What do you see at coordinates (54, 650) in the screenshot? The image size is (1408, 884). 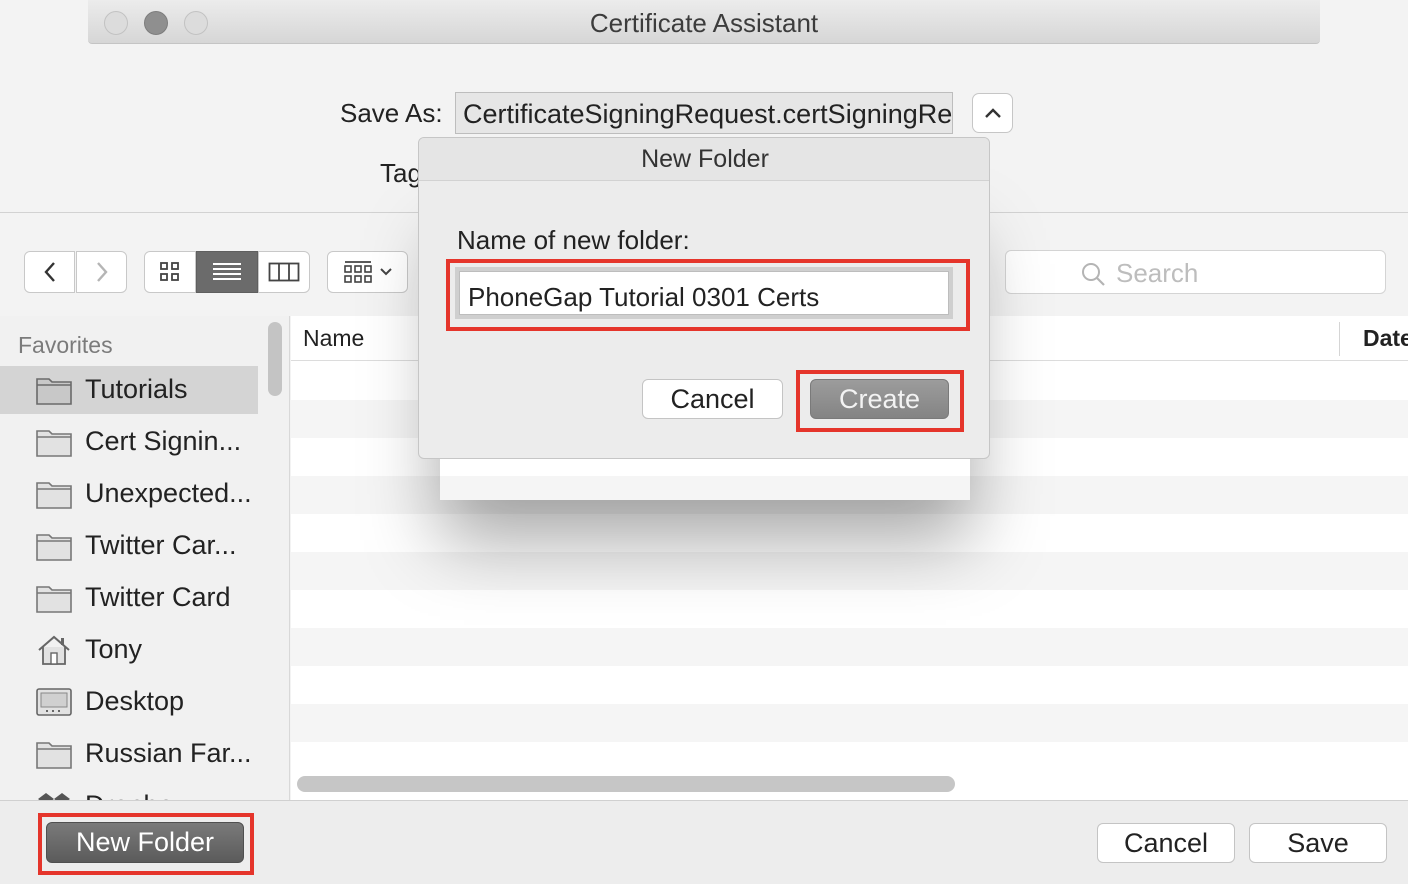 I see `home-icon` at bounding box center [54, 650].